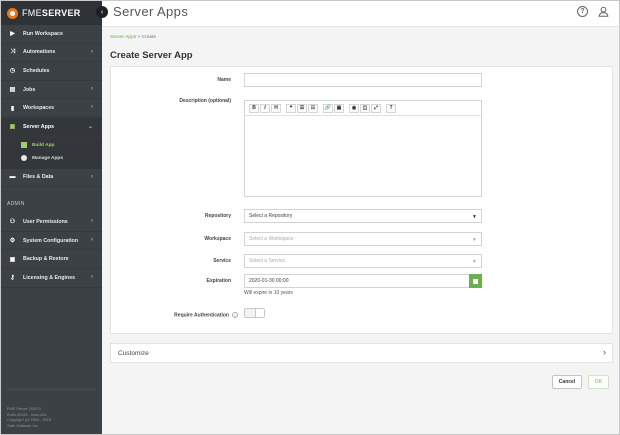 The width and height of the screenshot is (620, 435). Describe the element at coordinates (598, 382) in the screenshot. I see `ok-button: OK` at that location.